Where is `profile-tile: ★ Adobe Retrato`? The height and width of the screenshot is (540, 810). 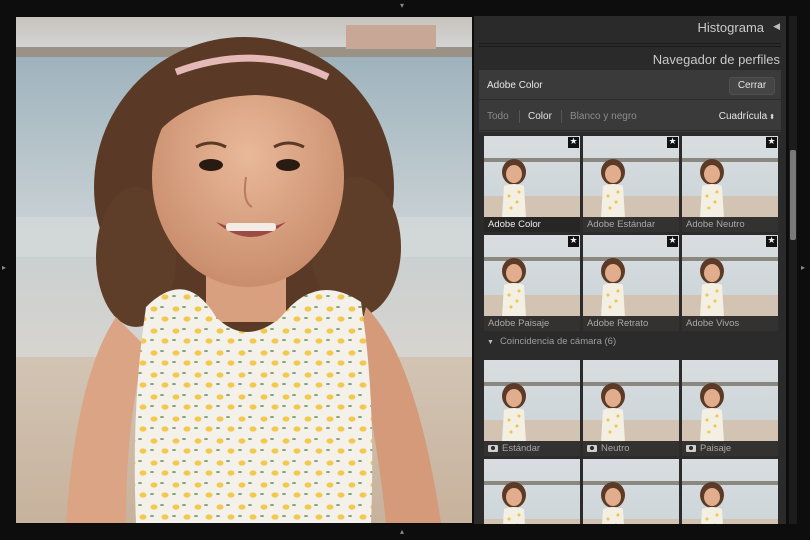
profile-tile: ★ Adobe Retrato is located at coordinates (631, 283).